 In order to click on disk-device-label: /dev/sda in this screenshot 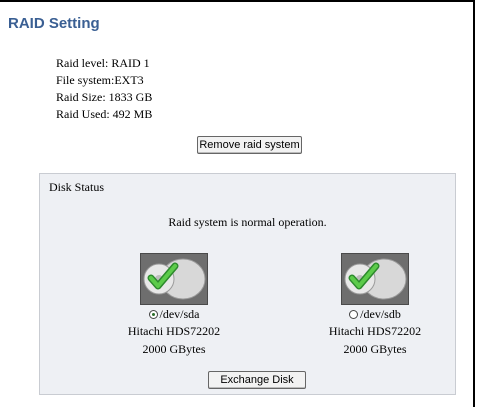, I will do `click(179, 314)`.